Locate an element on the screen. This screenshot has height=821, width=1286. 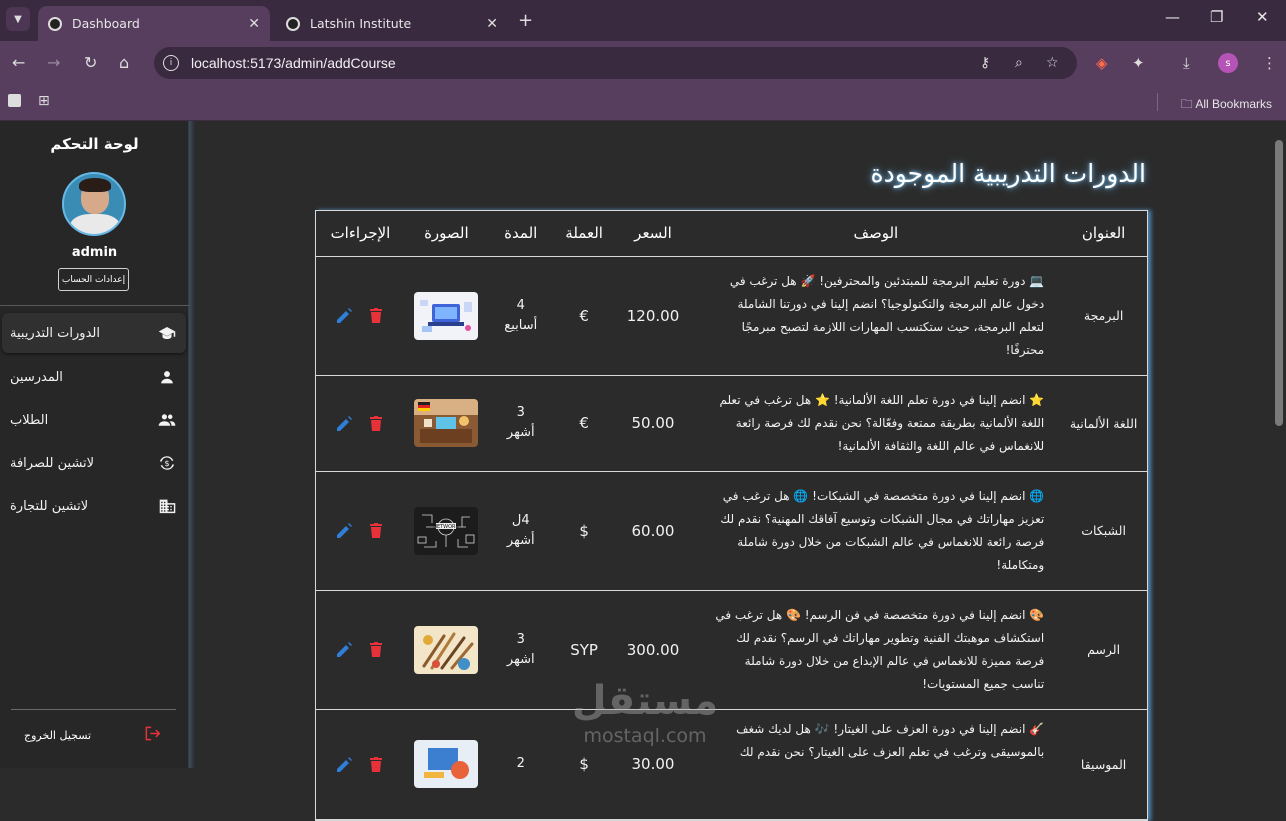
close-window-icon: ✕ is located at coordinates (1262, 17).